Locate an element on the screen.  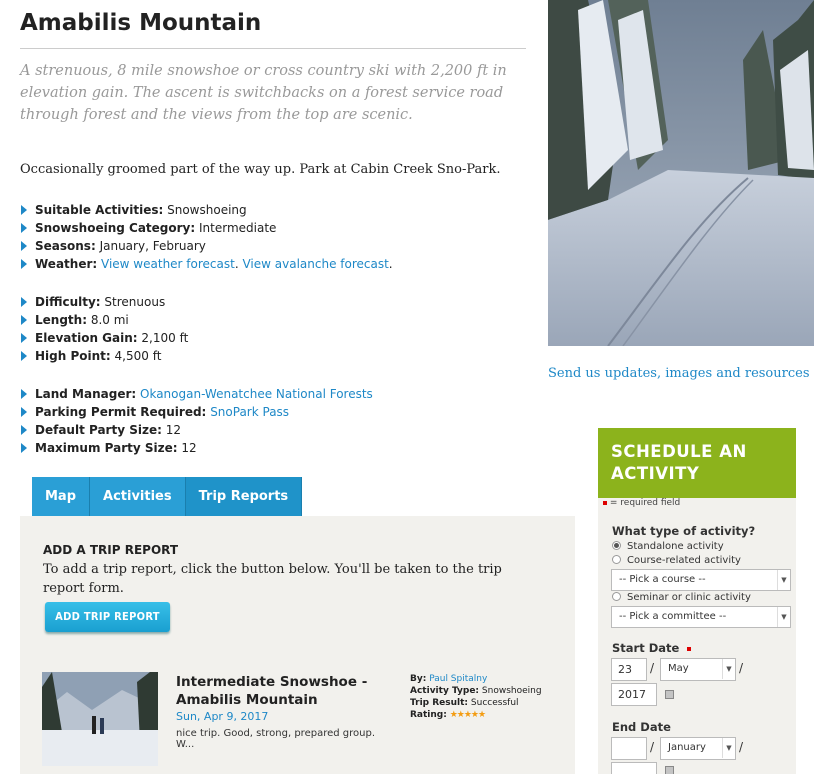
rating-stars-icon: ★★★★★ is located at coordinates (467, 715).